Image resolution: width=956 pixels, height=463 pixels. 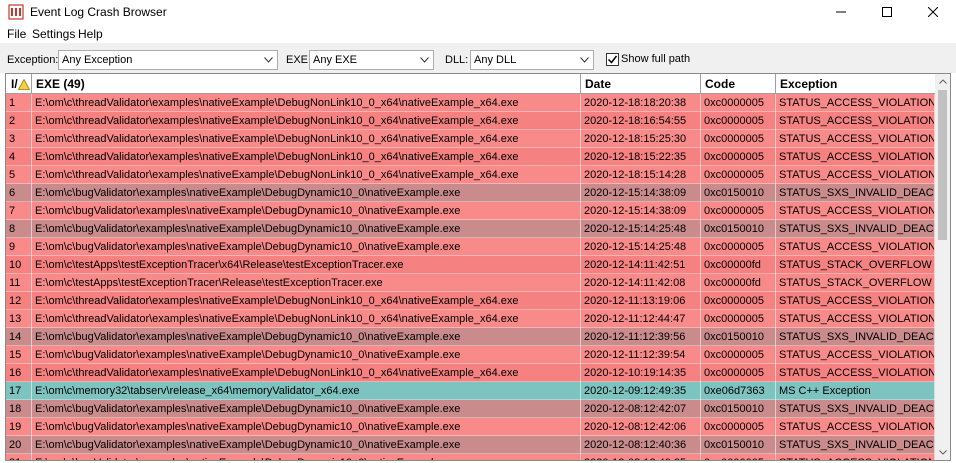 What do you see at coordinates (53, 34) in the screenshot?
I see `menu-settings: Settings` at bounding box center [53, 34].